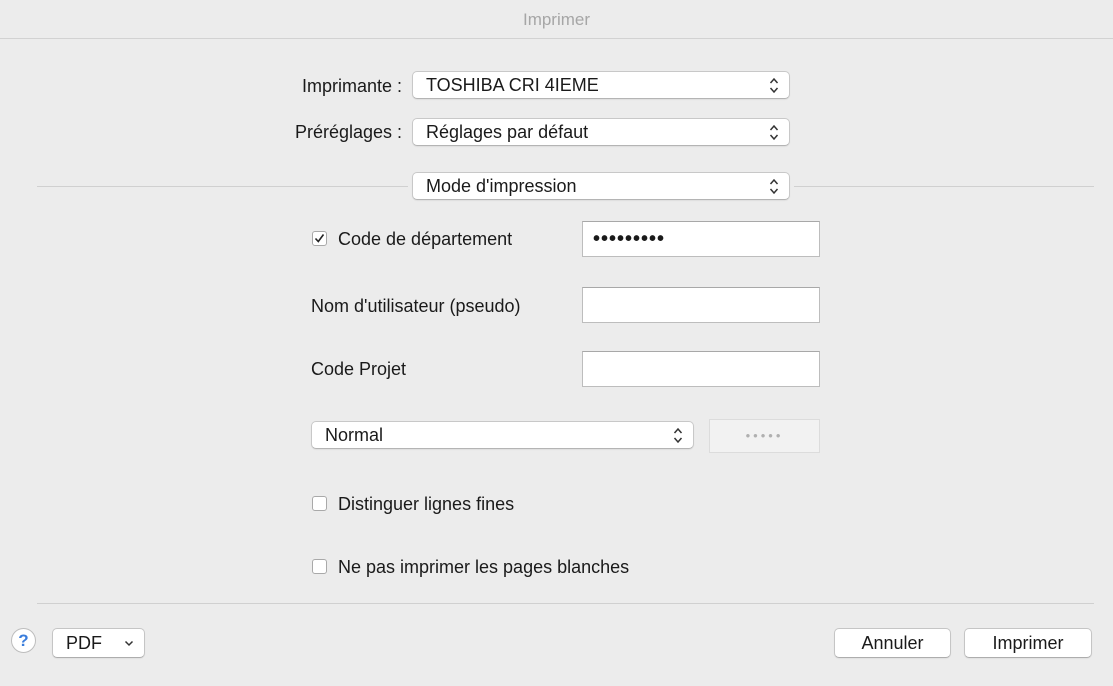 This screenshot has width=1113, height=686. Describe the element at coordinates (222, 186) in the screenshot. I see `section-separator-left` at that location.